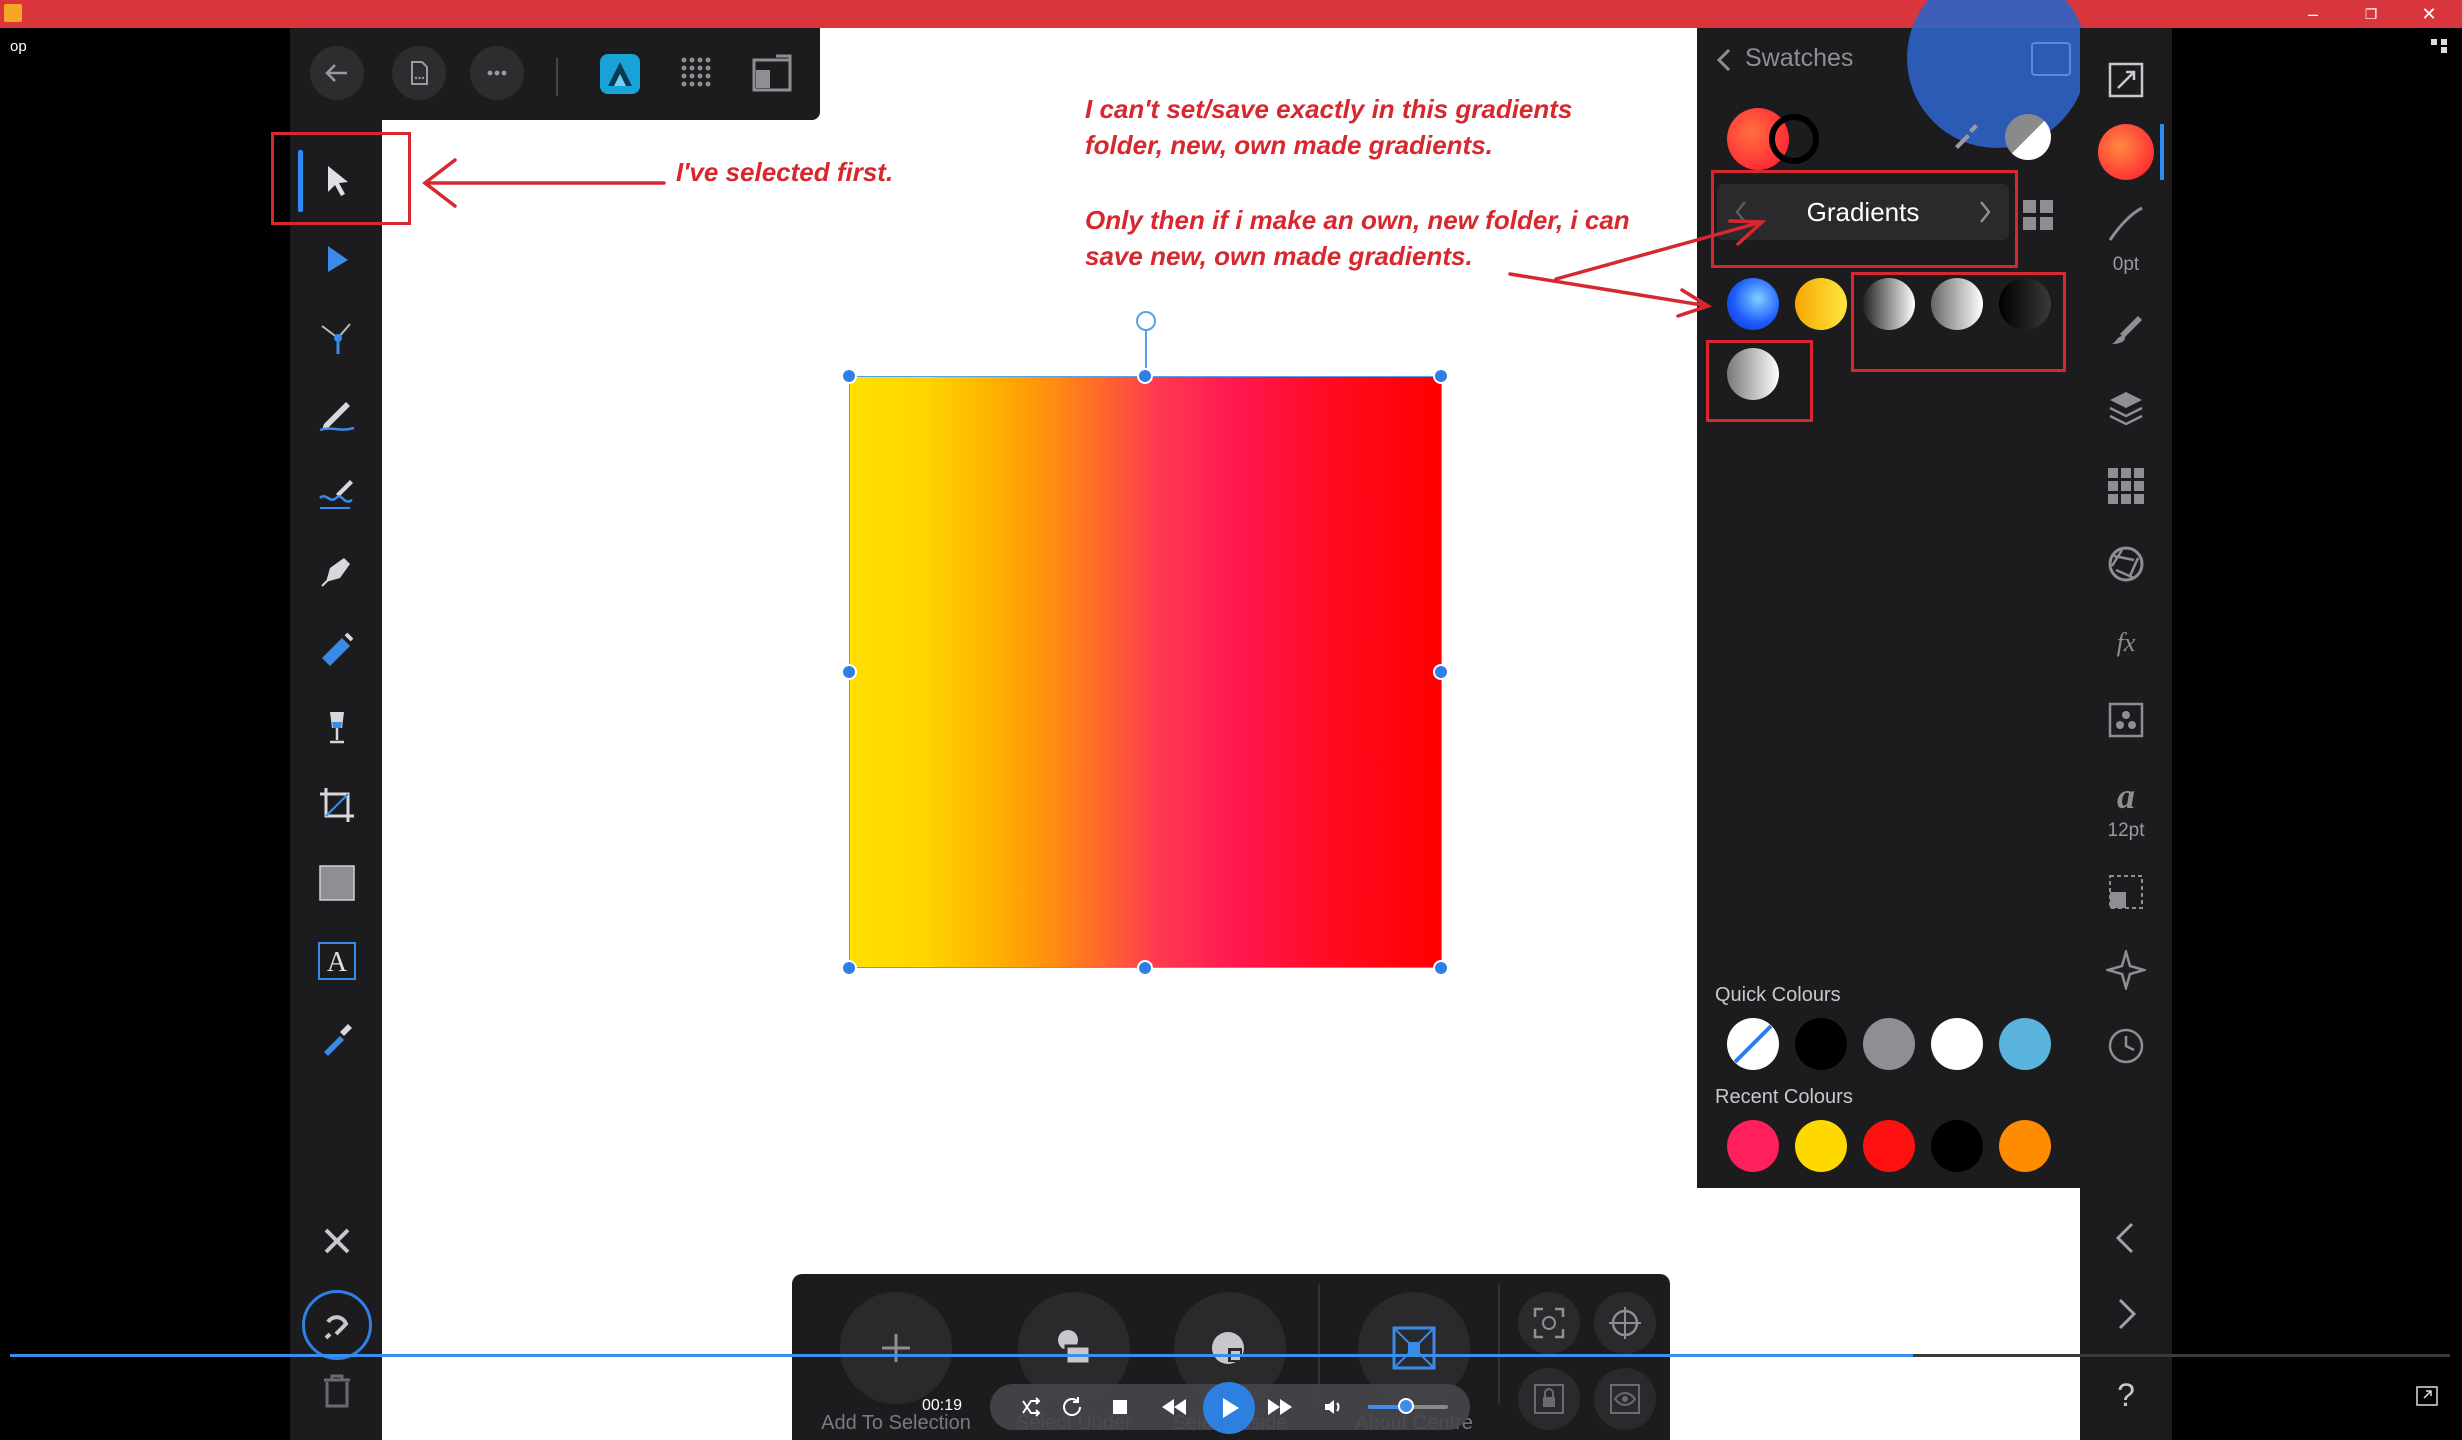 This screenshot has width=2462, height=1440. I want to click on help-button: ?, so click(2126, 1394).